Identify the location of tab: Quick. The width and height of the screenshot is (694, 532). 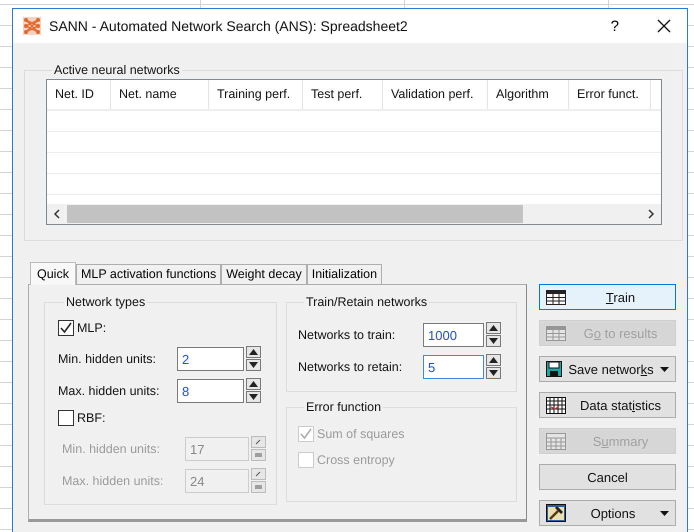
(53, 273).